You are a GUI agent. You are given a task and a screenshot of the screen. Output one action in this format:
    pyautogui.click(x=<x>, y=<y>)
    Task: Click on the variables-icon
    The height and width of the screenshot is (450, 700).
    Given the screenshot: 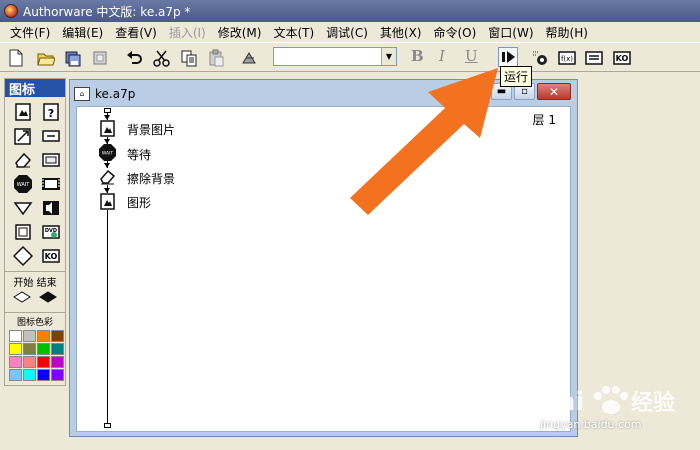 What is the action you would take?
    pyautogui.click(x=594, y=58)
    